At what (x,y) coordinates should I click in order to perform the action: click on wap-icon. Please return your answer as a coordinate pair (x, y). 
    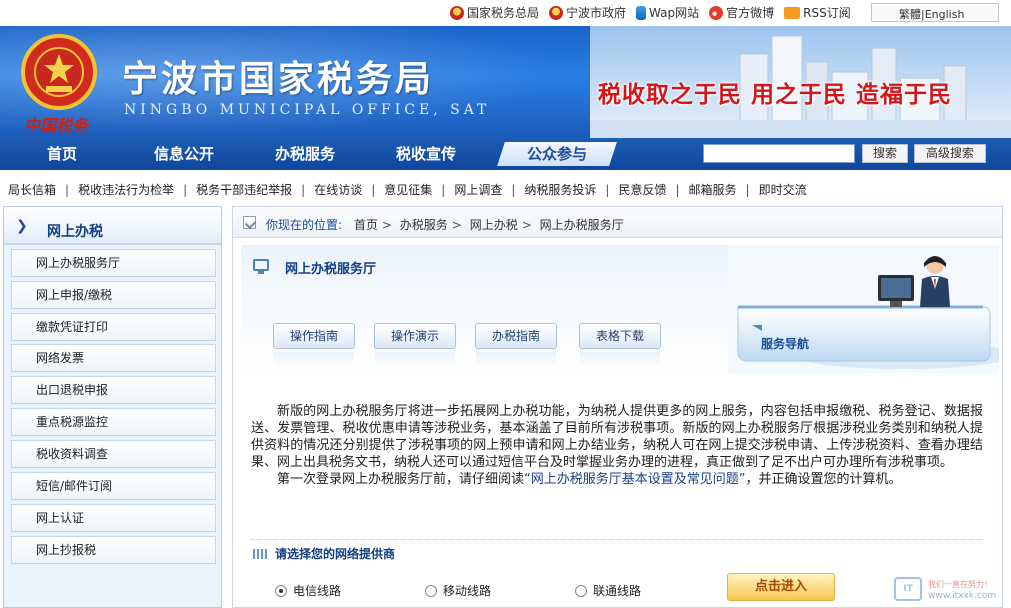
    Looking at the image, I should click on (641, 12).